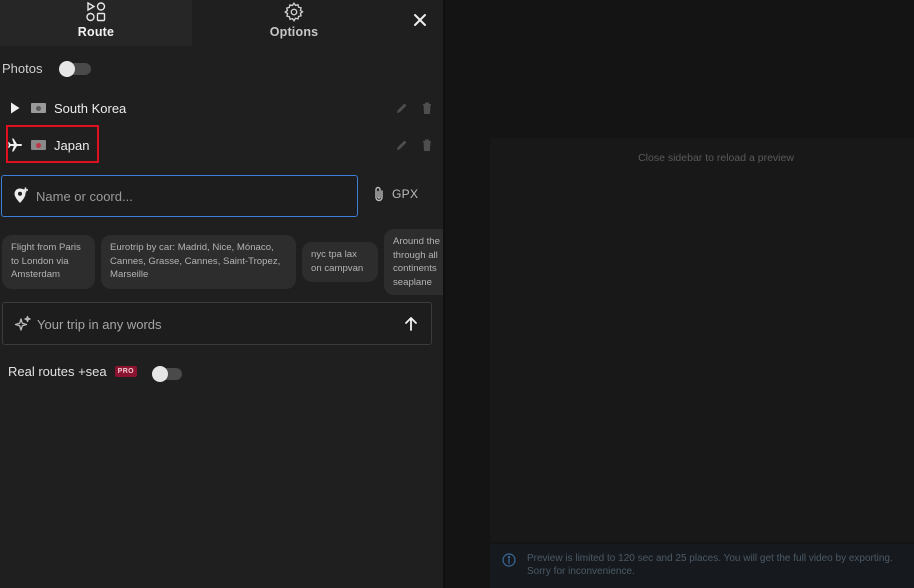 The image size is (914, 588). Describe the element at coordinates (22, 68) in the screenshot. I see `photos-label: Photos` at that location.